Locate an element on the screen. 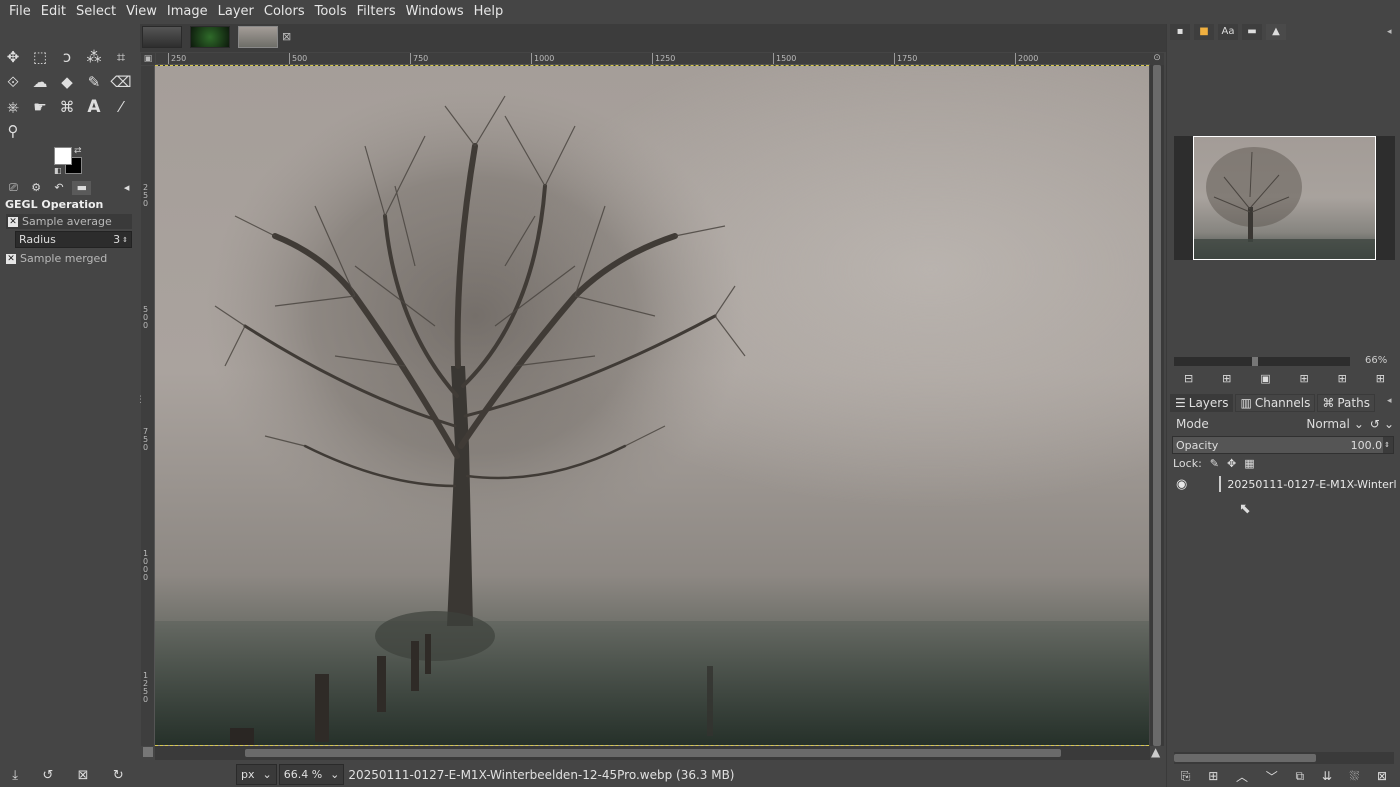 The height and width of the screenshot is (787, 1400). save-options-icon: ⤓ is located at coordinates (15, 775).